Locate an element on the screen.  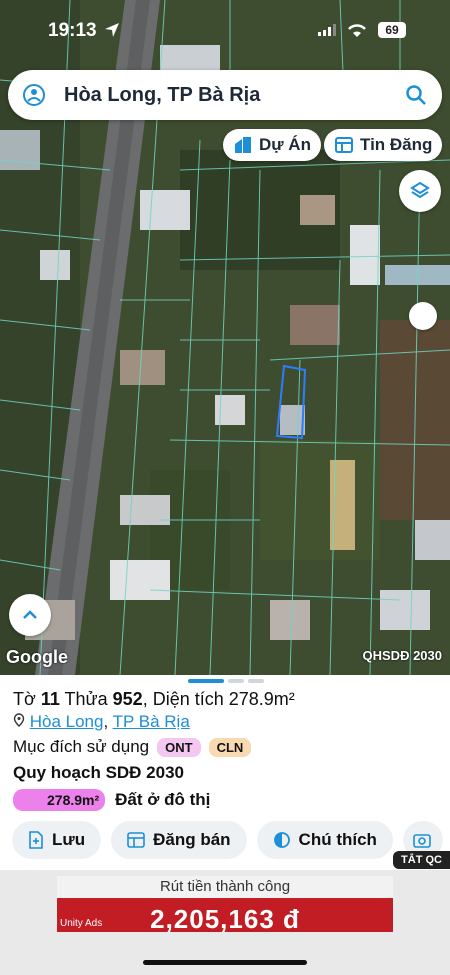
listings-label: Tin Đăng is located at coordinates (396, 144).